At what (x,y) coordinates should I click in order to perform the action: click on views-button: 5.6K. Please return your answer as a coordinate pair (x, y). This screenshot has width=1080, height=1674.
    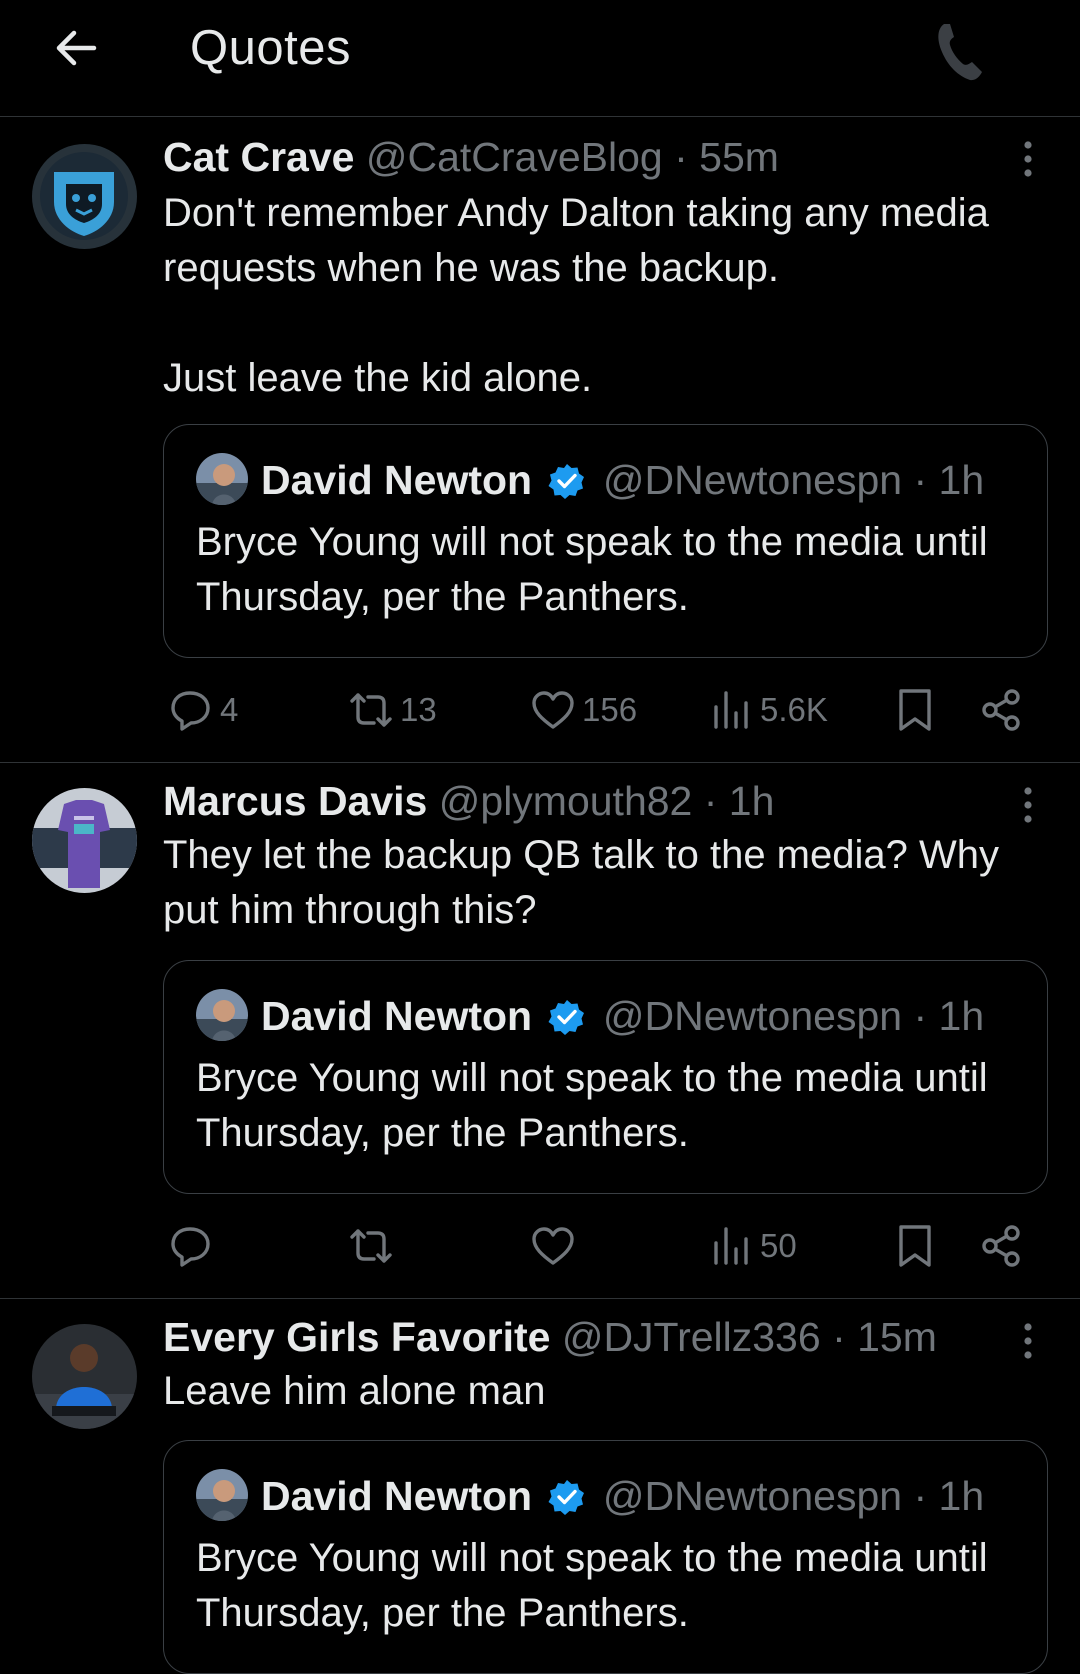
    Looking at the image, I should click on (768, 710).